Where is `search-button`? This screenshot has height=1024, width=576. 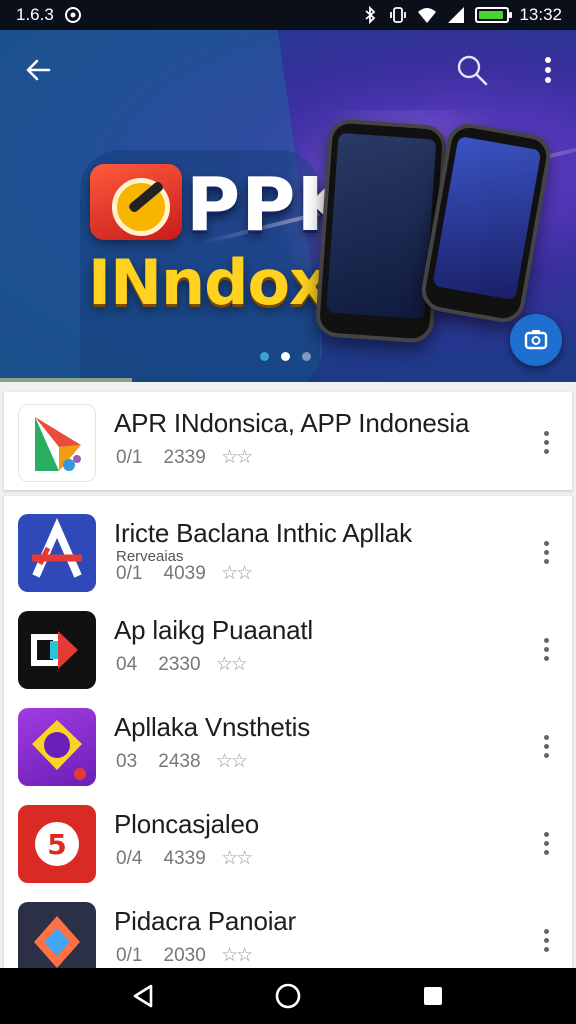 search-button is located at coordinates (472, 70).